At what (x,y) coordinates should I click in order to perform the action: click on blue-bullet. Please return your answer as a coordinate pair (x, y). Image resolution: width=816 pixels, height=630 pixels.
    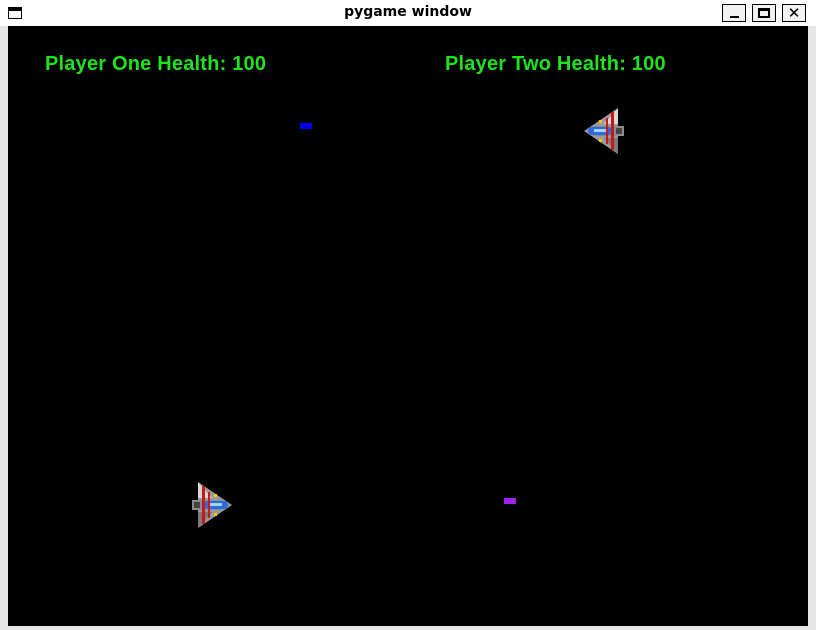
    Looking at the image, I should click on (306, 126).